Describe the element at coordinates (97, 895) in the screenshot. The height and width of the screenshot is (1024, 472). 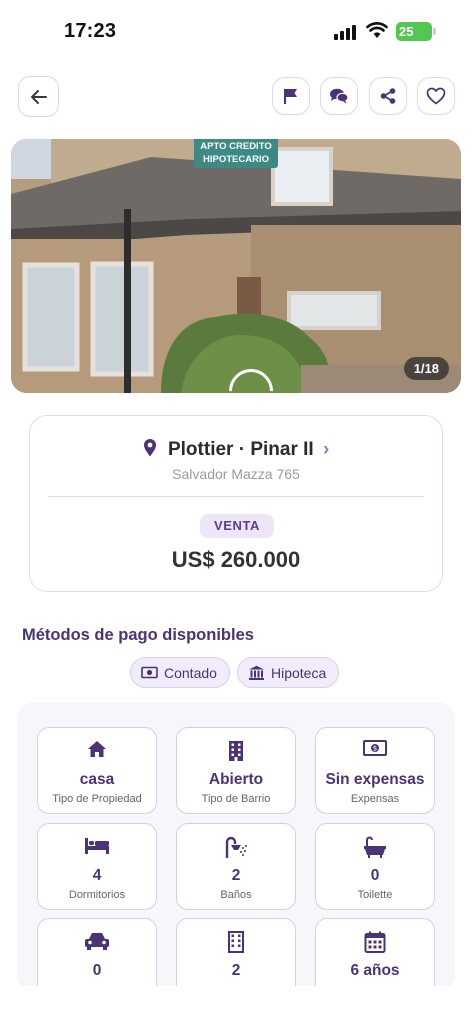
I see `feature-label: Dormitorios` at that location.